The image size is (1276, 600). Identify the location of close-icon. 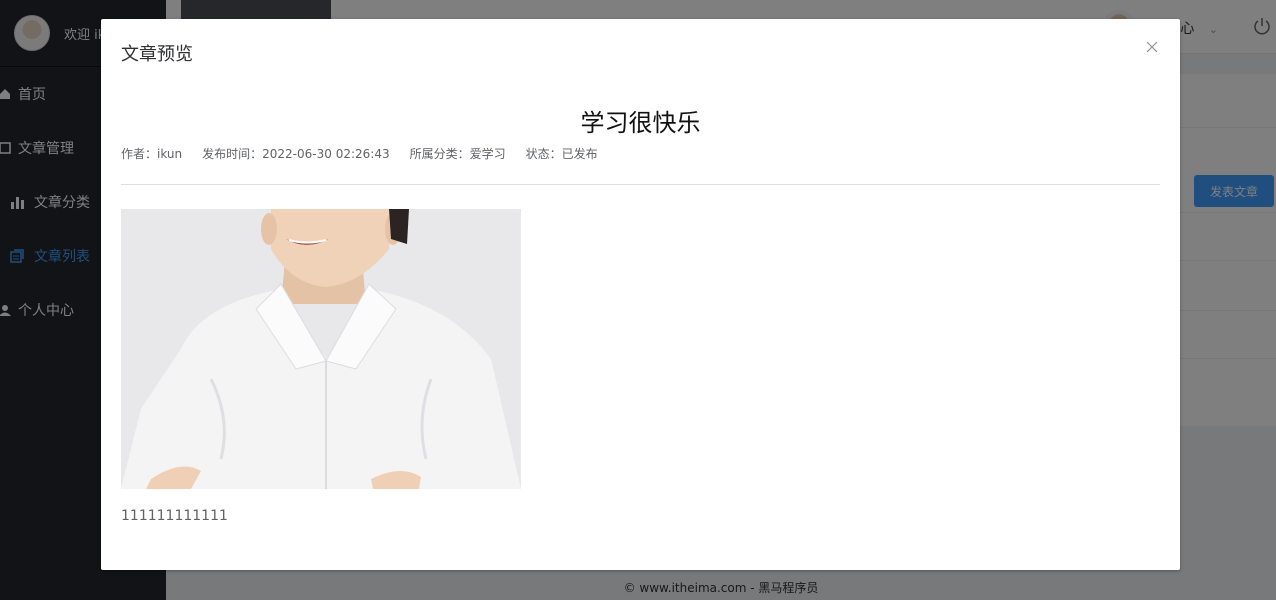
(1152, 47).